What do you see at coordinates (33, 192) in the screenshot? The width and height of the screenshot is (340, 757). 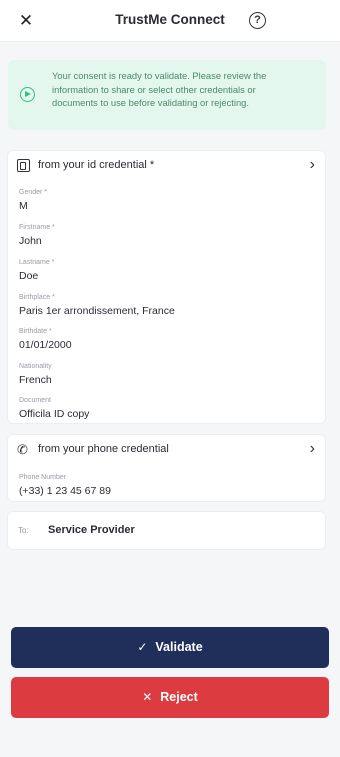 I see `field-label: Gender *` at bounding box center [33, 192].